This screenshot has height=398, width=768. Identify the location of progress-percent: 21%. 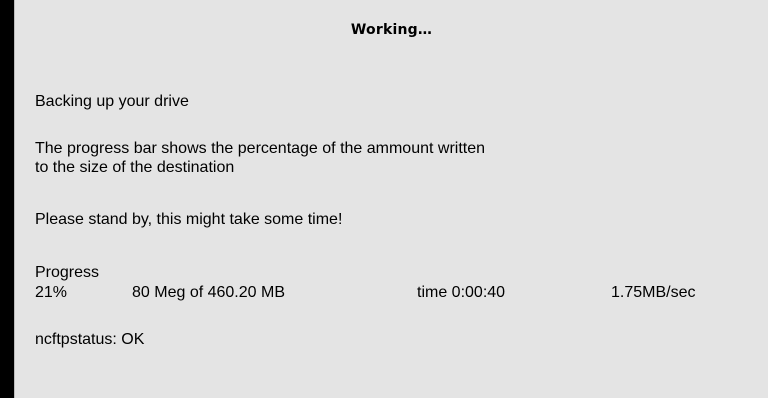
(51, 292).